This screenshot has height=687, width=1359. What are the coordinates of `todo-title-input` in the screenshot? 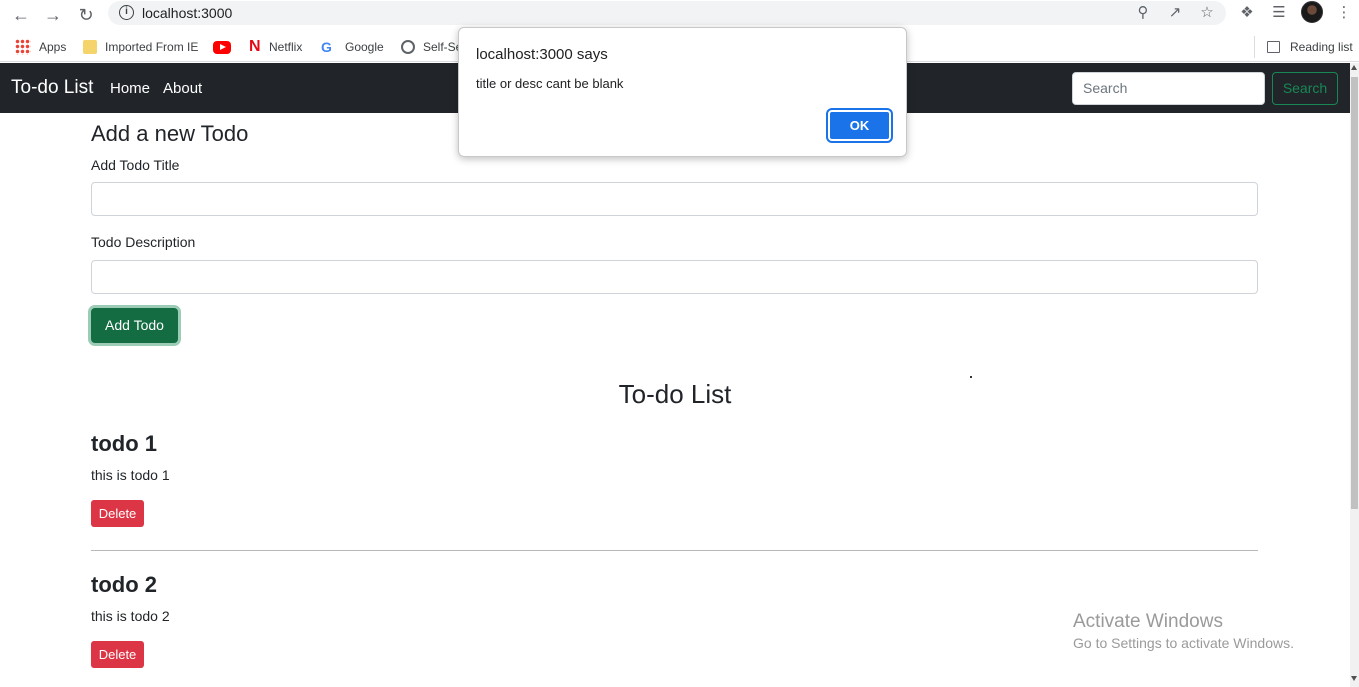 It's located at (674, 199).